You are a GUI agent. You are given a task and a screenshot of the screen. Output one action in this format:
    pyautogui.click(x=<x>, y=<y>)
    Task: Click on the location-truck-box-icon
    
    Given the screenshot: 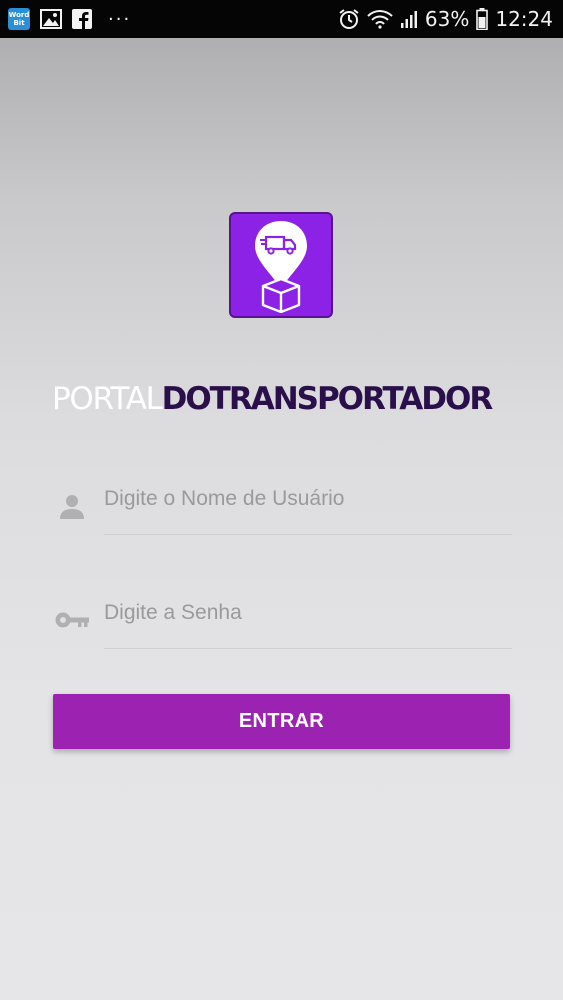 What is the action you would take?
    pyautogui.click(x=281, y=267)
    